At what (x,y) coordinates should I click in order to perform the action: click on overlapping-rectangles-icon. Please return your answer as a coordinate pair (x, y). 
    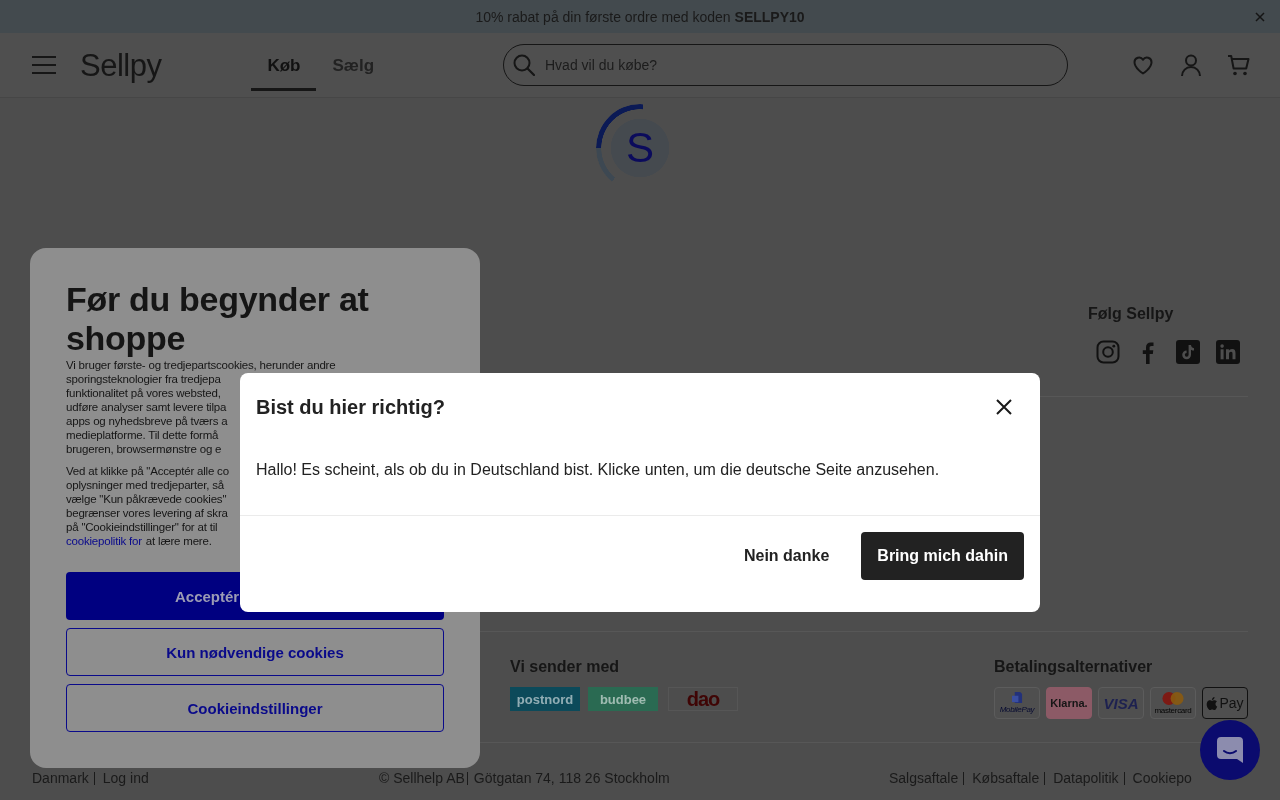
    Looking at the image, I should click on (1017, 698).